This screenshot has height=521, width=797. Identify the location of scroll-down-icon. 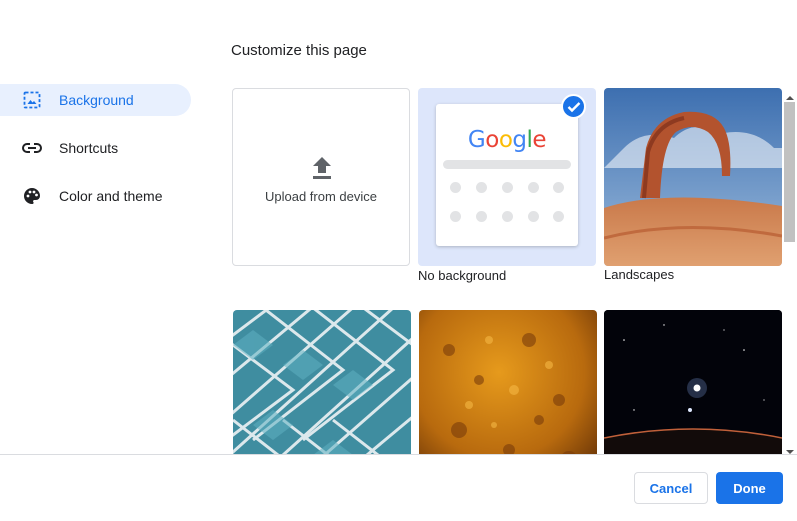
(790, 451).